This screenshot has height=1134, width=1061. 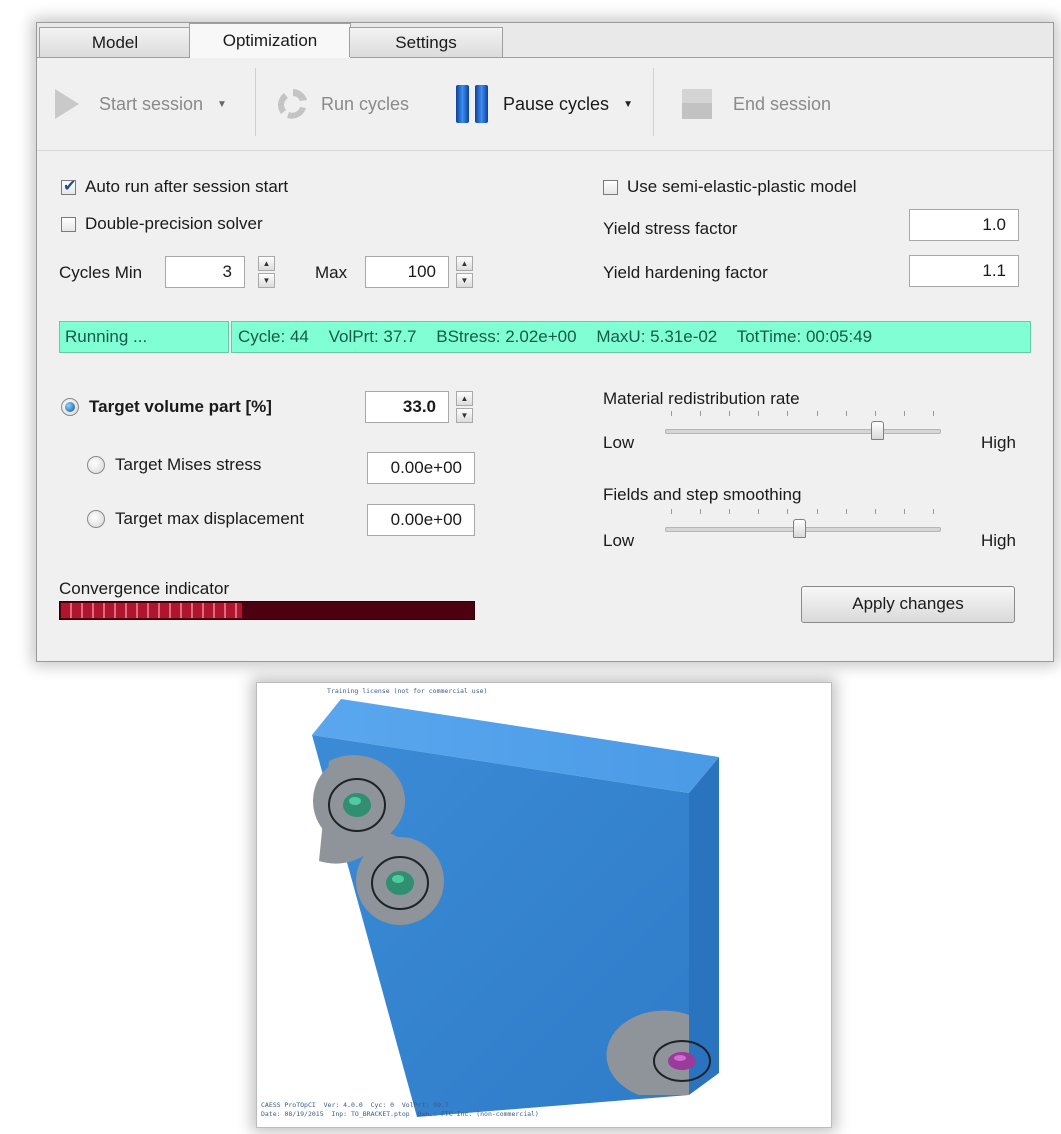 What do you see at coordinates (619, 540) in the screenshot?
I see `smoothing-low-label: Low` at bounding box center [619, 540].